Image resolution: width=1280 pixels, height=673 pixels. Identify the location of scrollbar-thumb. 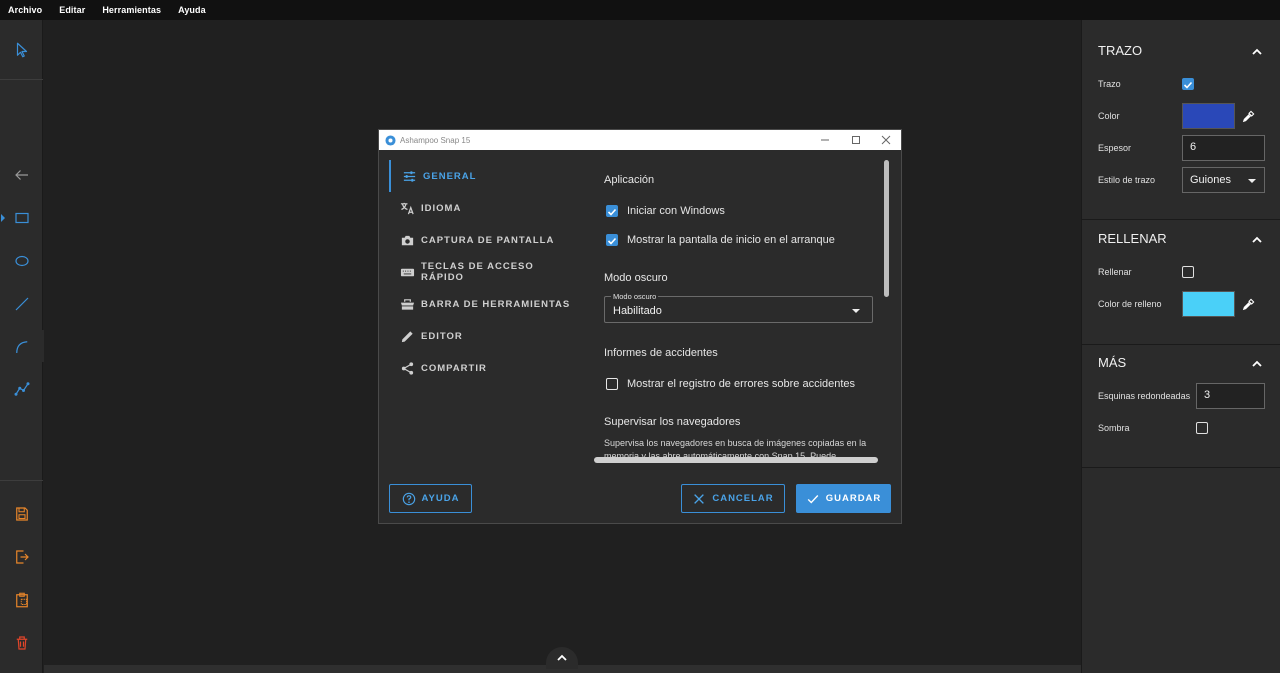
(886, 228).